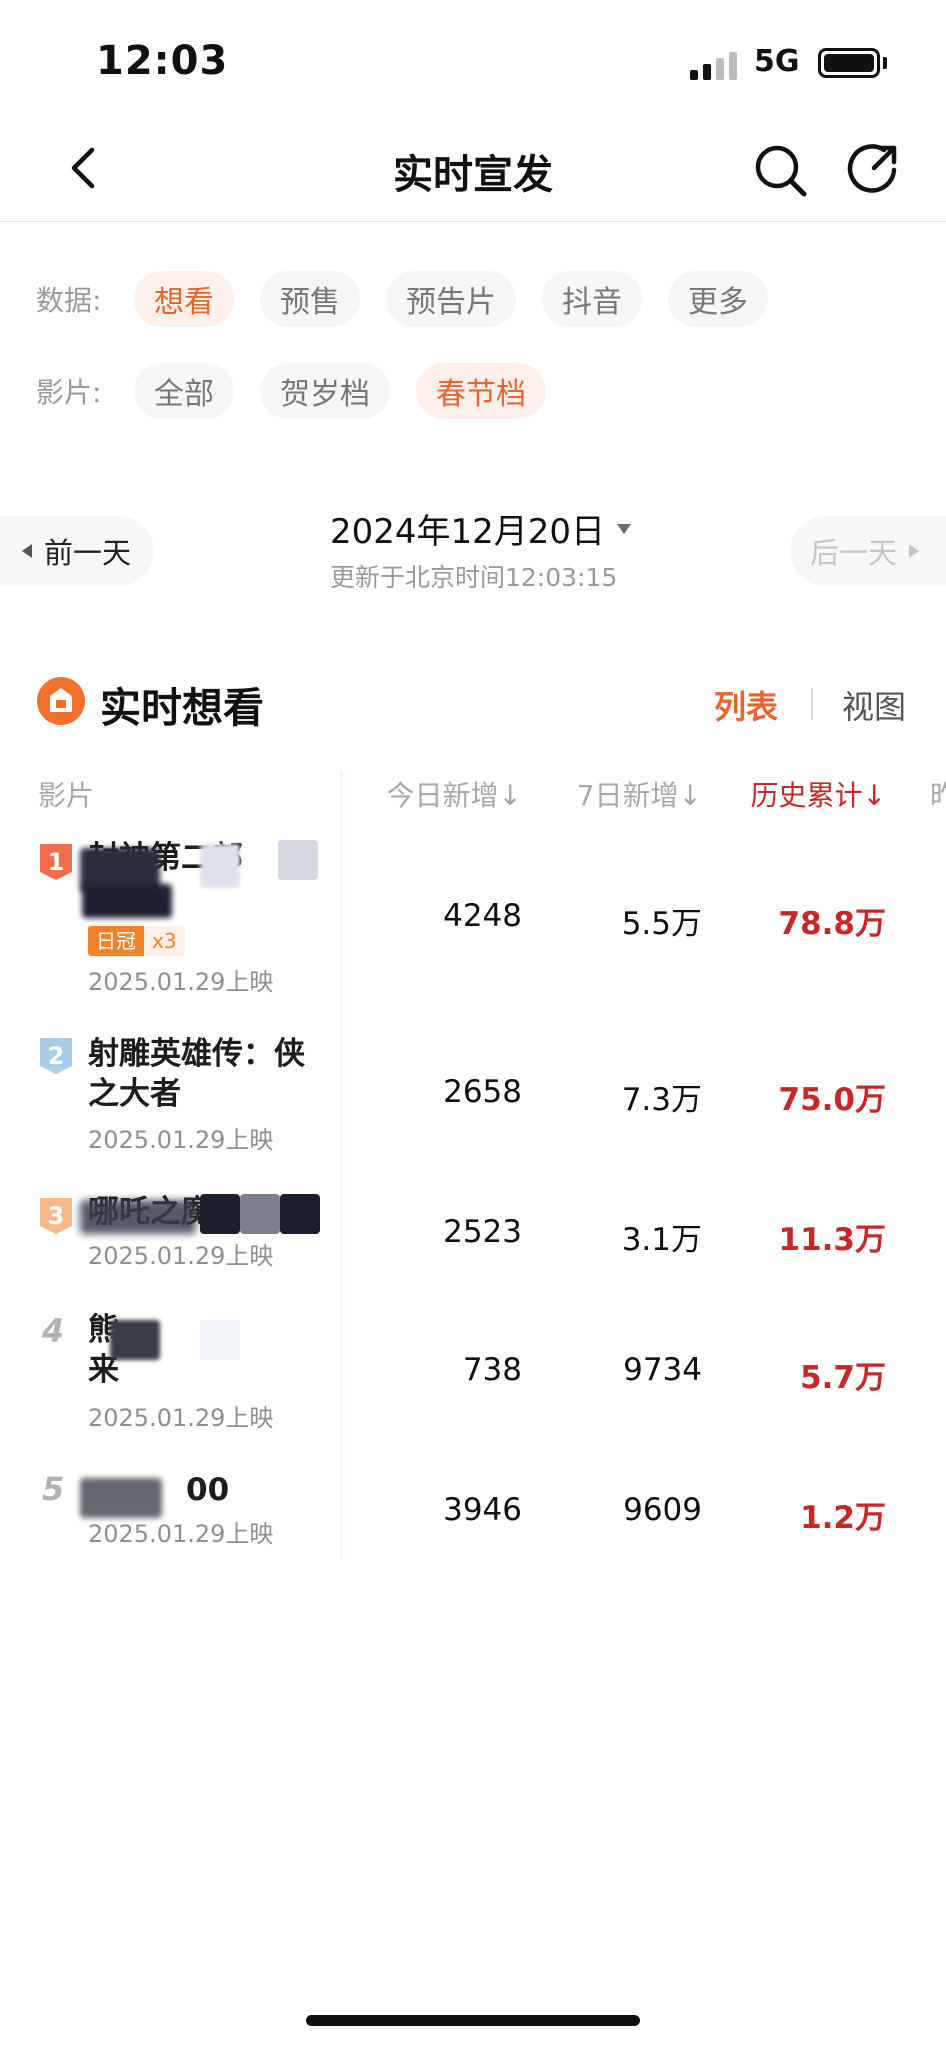 The height and width of the screenshot is (2048, 946). What do you see at coordinates (473, 171) in the screenshot?
I see `nav-bar: 实时宣发` at bounding box center [473, 171].